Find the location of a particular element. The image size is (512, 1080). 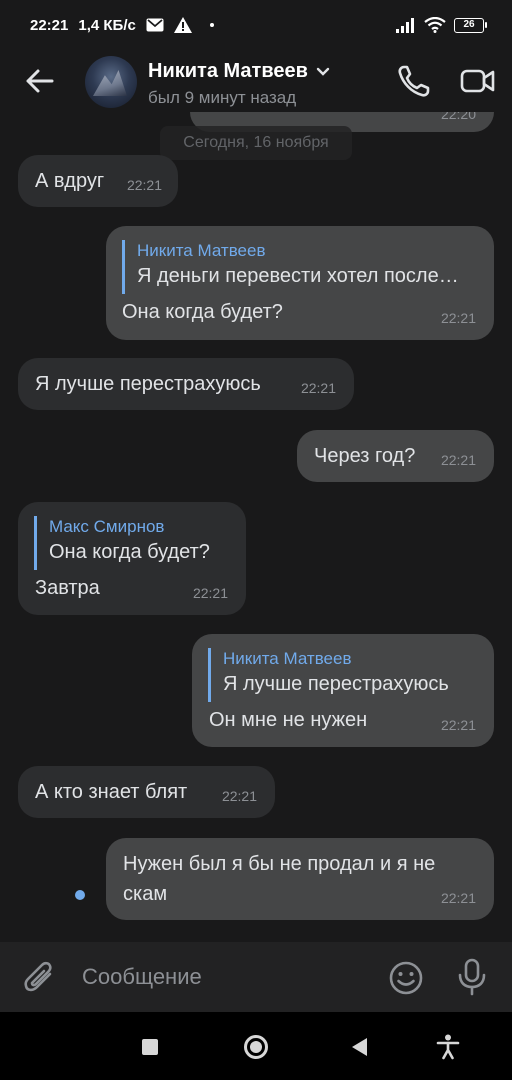

contact-name-text: Никита Матвеев is located at coordinates (228, 71).